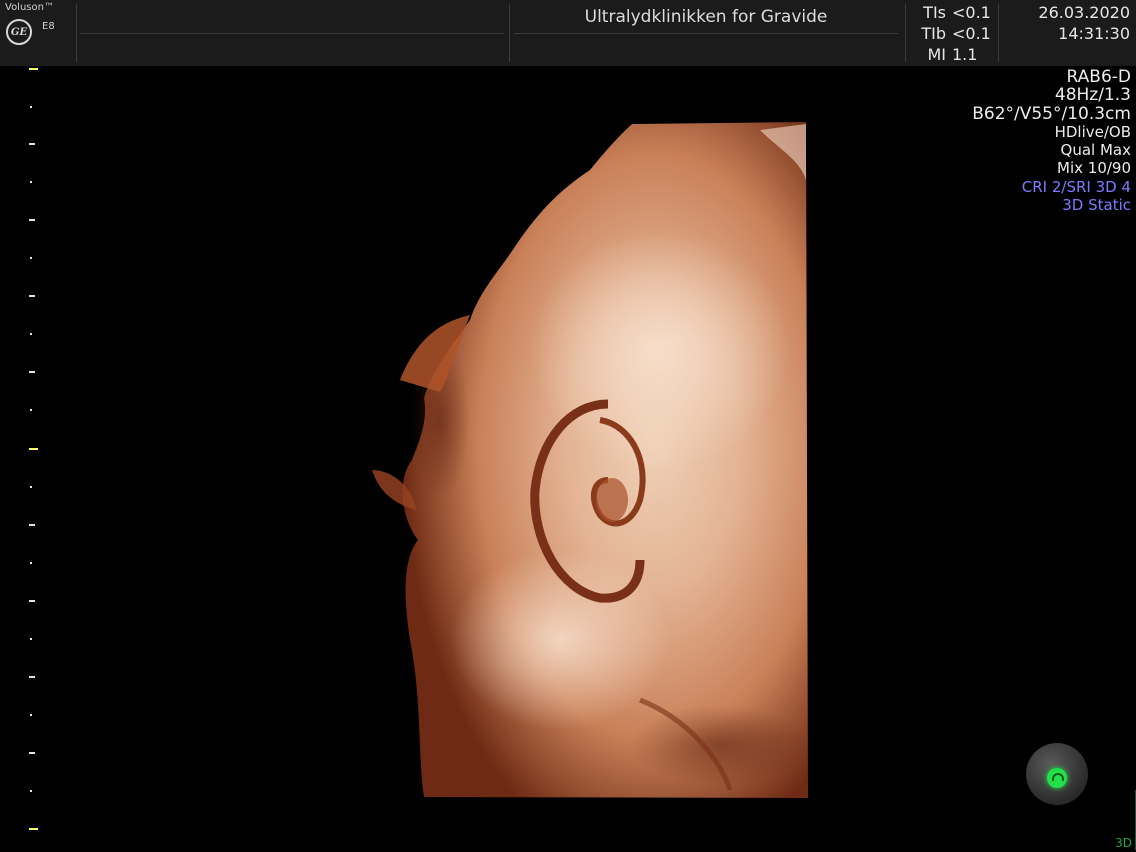 The width and height of the screenshot is (1136, 852). I want to click on mode-3d-label: 3D, so click(1123, 843).